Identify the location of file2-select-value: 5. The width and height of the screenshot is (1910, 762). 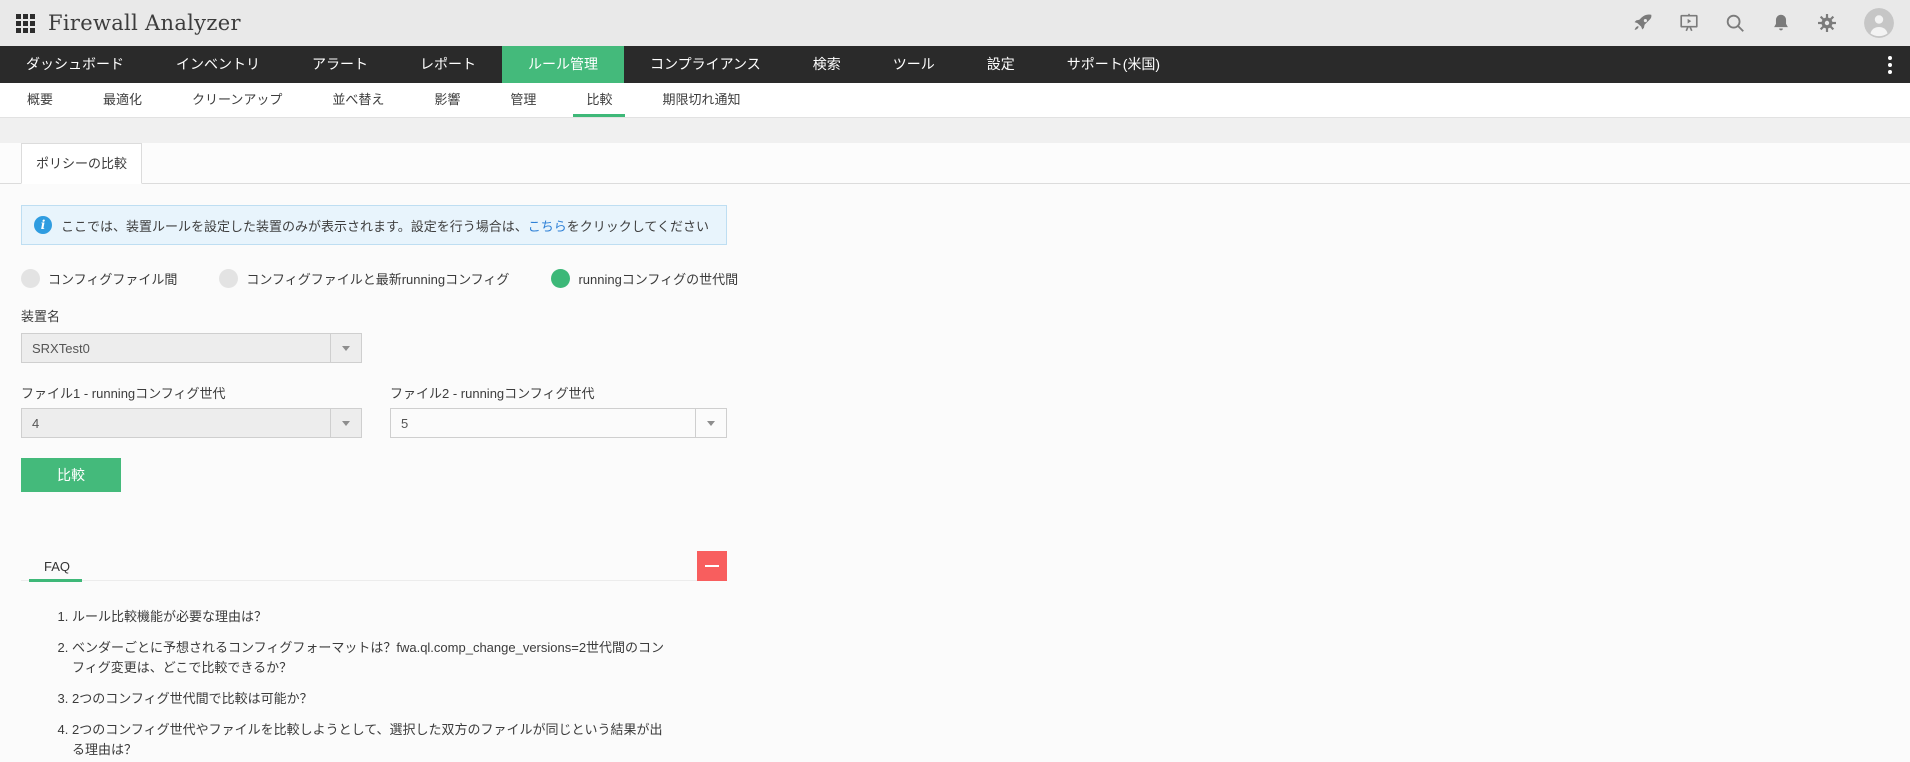
(405, 423).